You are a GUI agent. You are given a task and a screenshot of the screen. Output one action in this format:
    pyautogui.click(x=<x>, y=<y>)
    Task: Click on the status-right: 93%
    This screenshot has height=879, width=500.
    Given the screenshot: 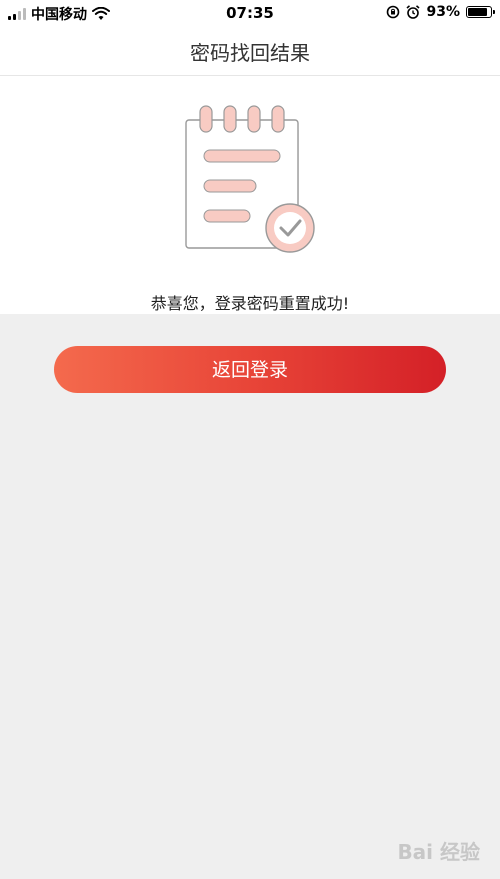 What is the action you would take?
    pyautogui.click(x=440, y=12)
    